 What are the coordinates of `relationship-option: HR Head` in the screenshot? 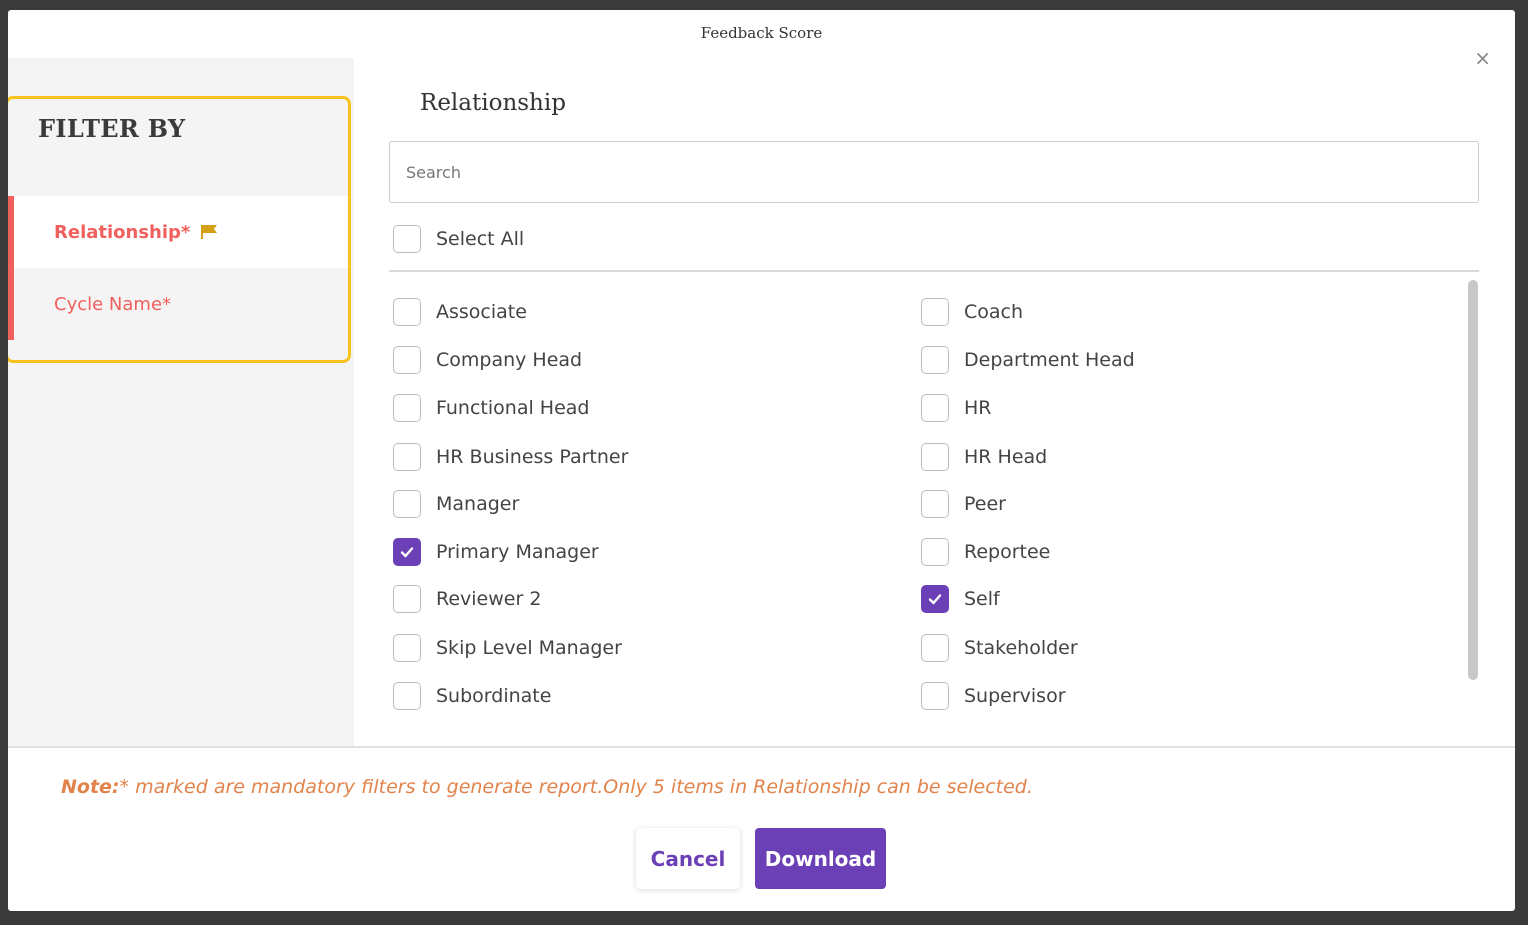 It's located at (984, 457).